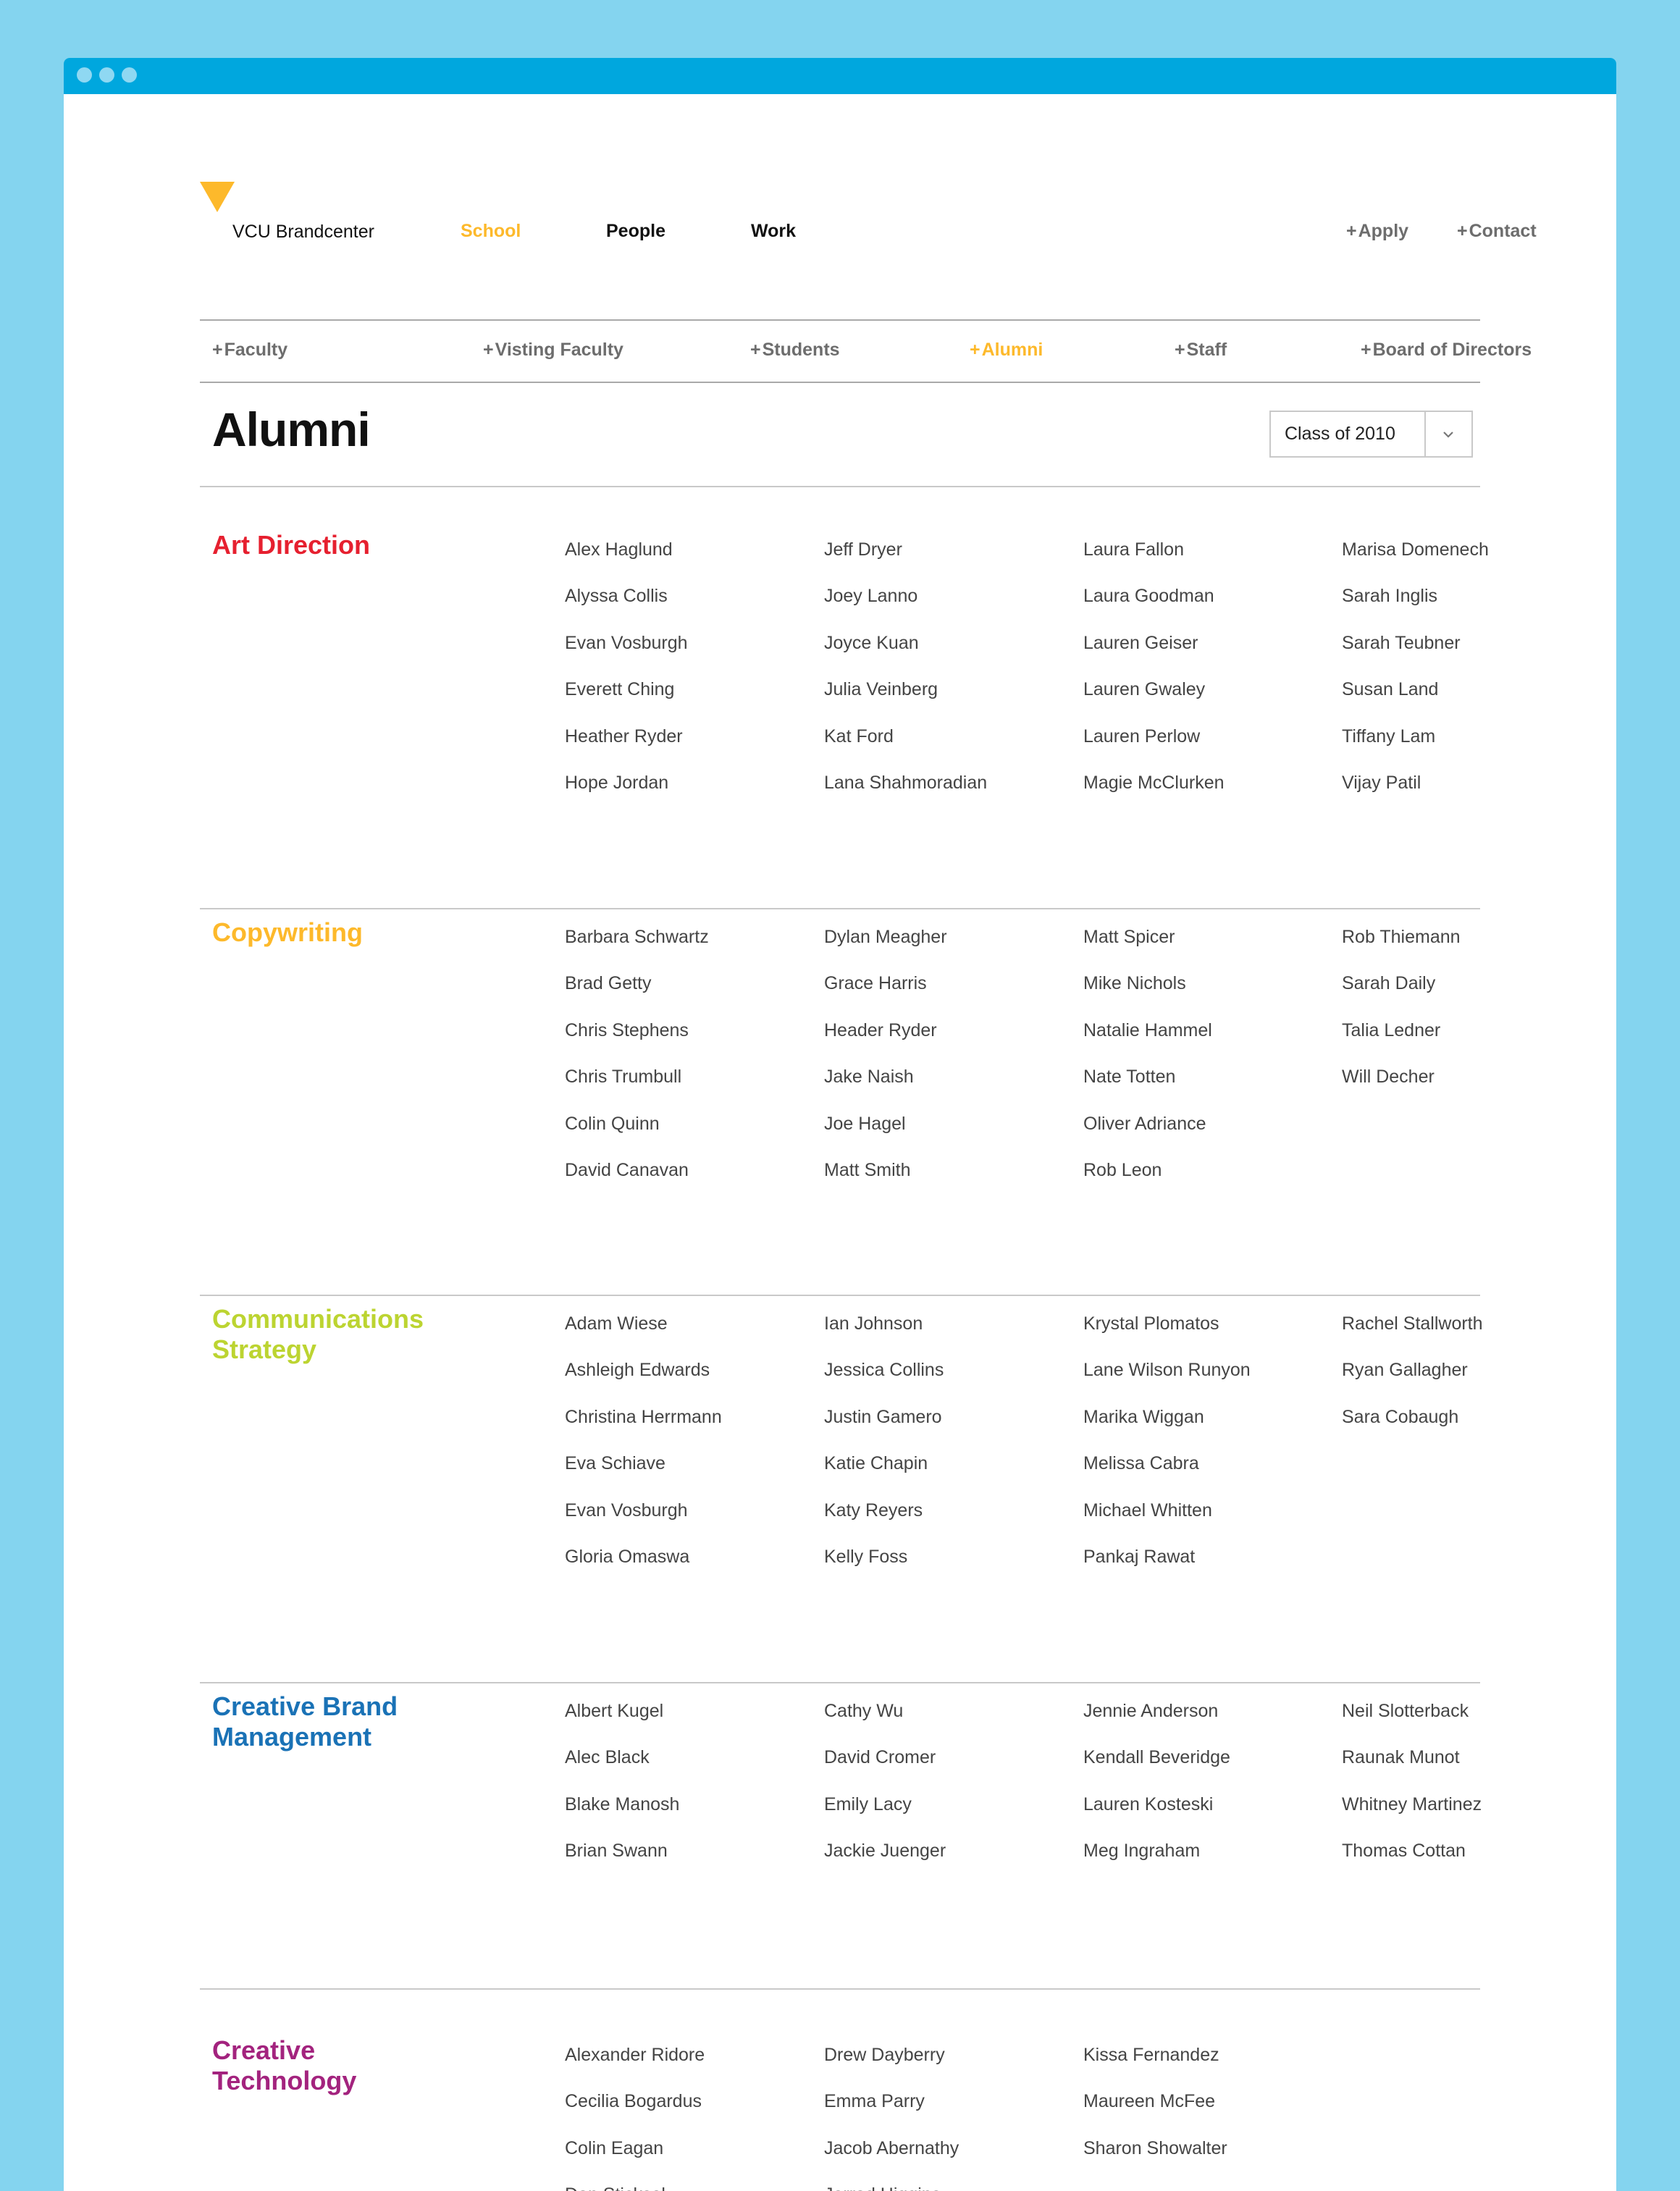  What do you see at coordinates (622, 1772) in the screenshot?
I see `alumni-name: Alec Black` at bounding box center [622, 1772].